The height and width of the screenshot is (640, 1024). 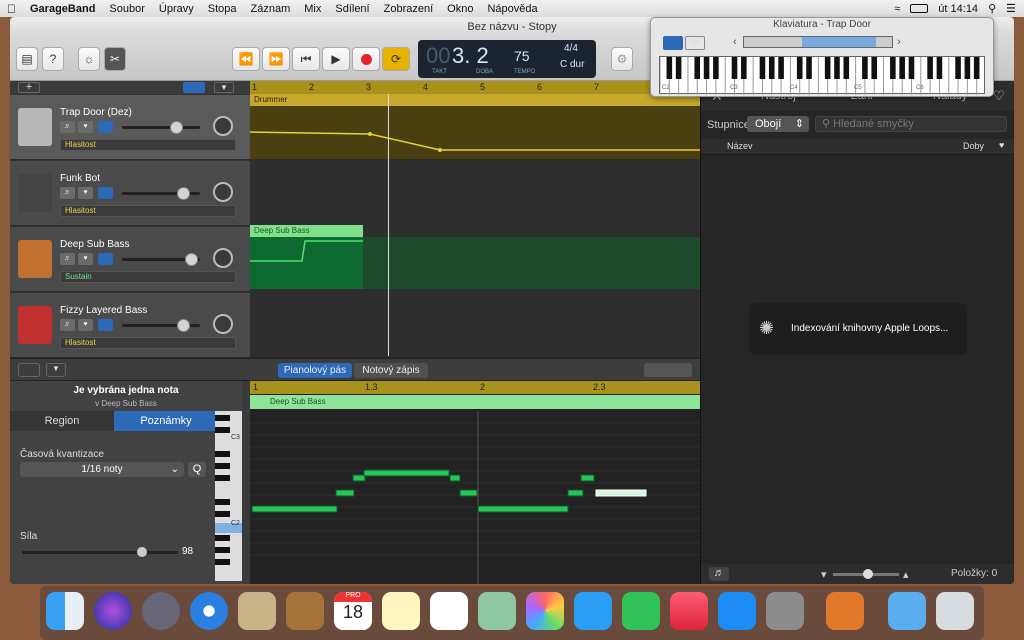 I want to click on velocity-slider-knob, so click(x=142, y=552).